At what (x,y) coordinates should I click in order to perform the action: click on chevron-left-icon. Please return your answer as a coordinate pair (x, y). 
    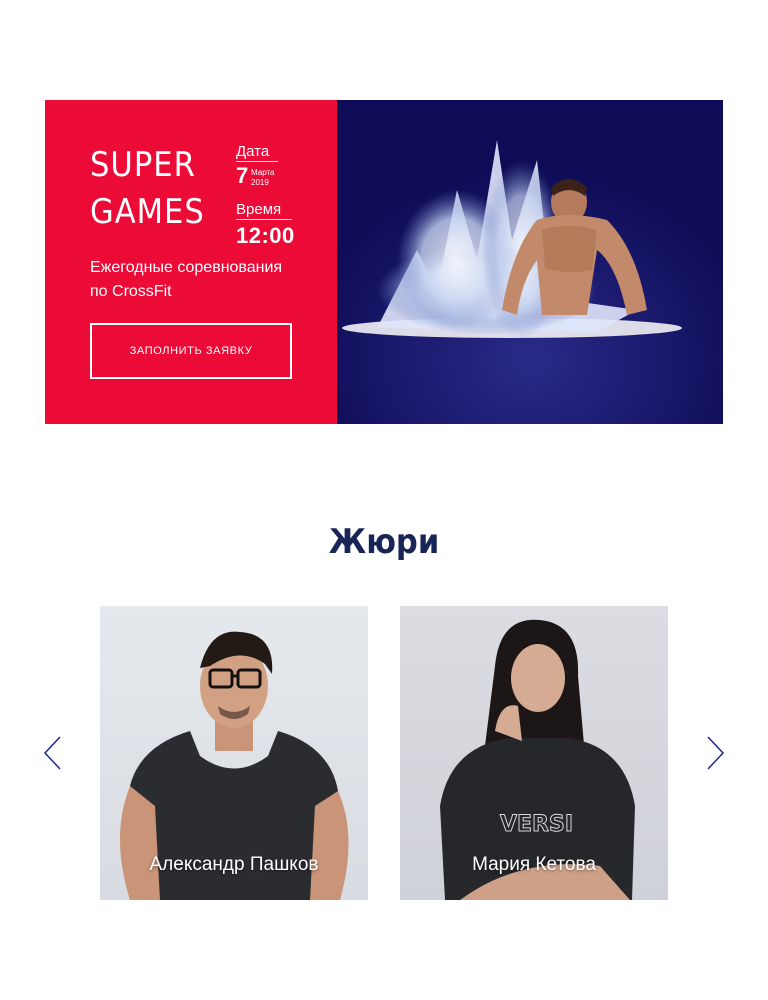
    Looking at the image, I should click on (53, 753).